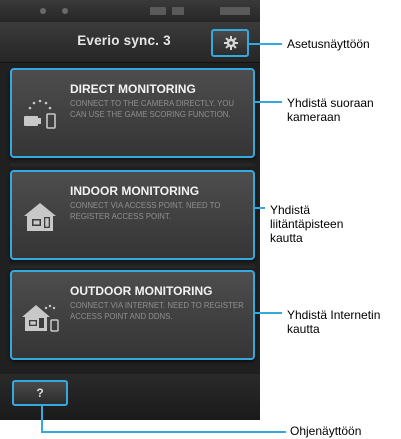 Image resolution: width=401 pixels, height=439 pixels. Describe the element at coordinates (133, 89) in the screenshot. I see `card-title: DIRECT MONITORING` at that location.